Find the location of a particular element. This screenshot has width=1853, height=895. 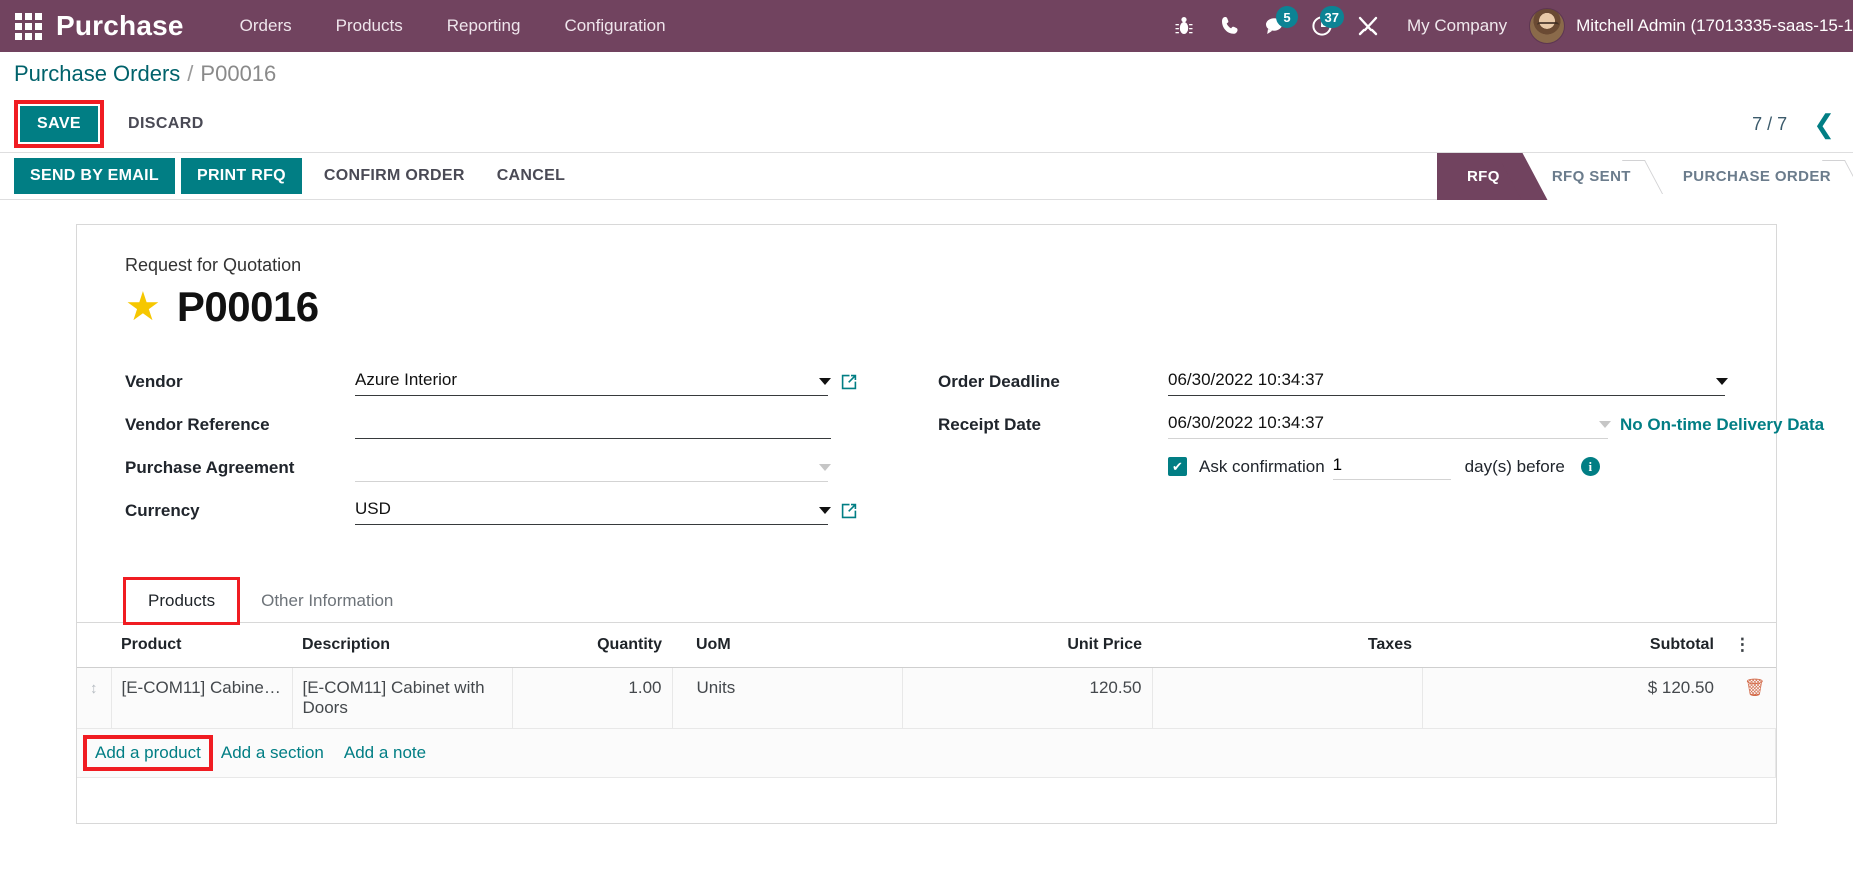

discard-button: DISCARD is located at coordinates (166, 124).